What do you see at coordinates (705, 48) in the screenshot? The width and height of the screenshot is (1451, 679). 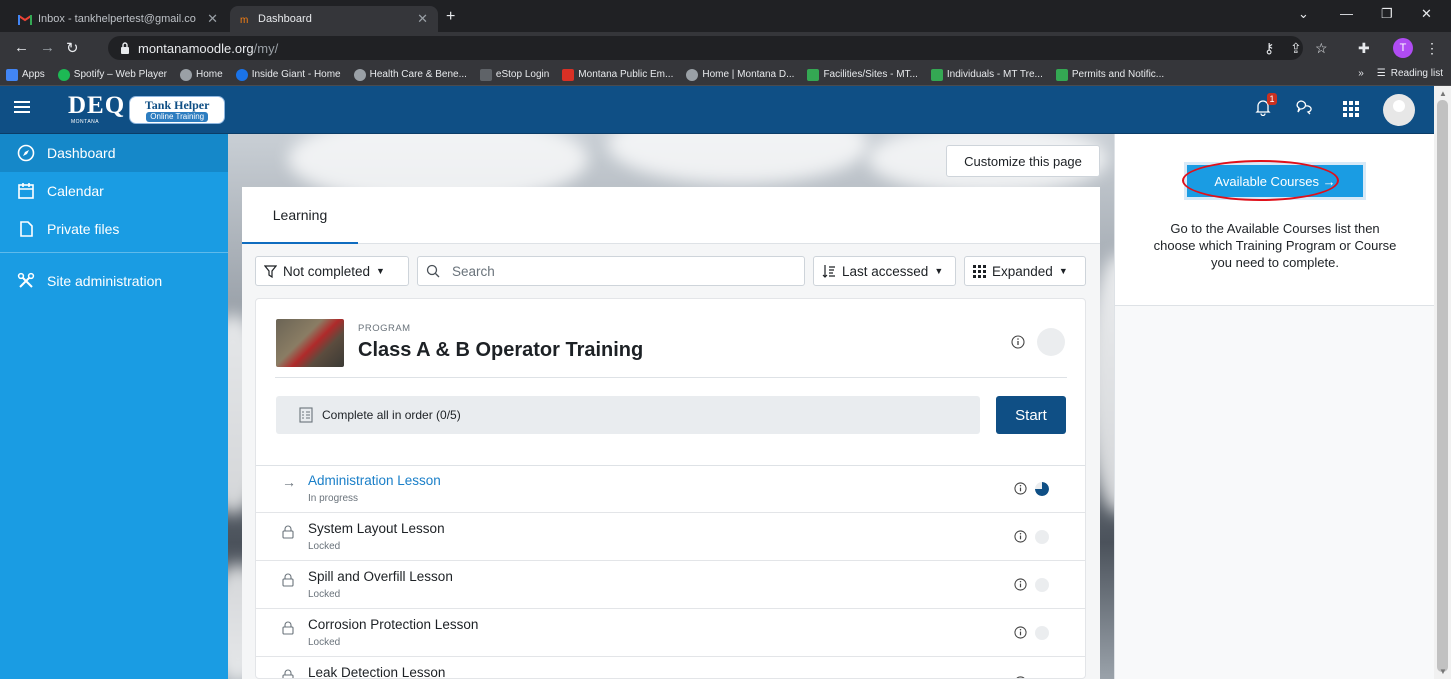 I see `address-bar: montanamoodle.org/my/` at bounding box center [705, 48].